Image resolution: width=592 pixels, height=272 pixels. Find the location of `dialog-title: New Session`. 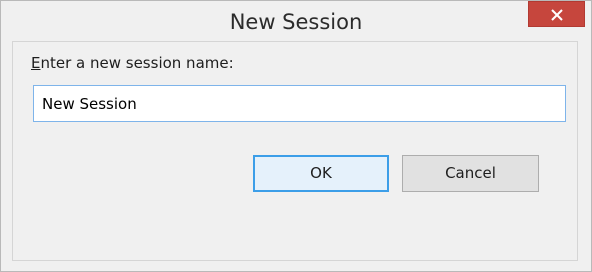

dialog-title: New Session is located at coordinates (296, 22).